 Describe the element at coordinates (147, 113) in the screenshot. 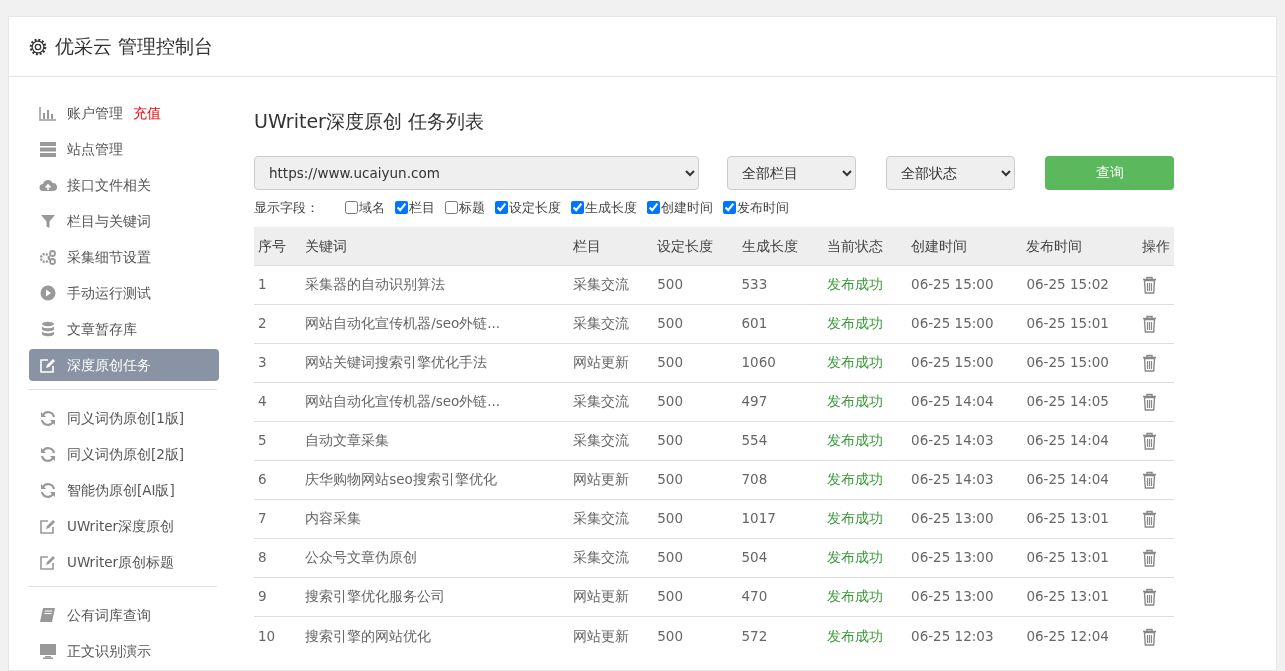

I see `recharge-link: 充值` at that location.